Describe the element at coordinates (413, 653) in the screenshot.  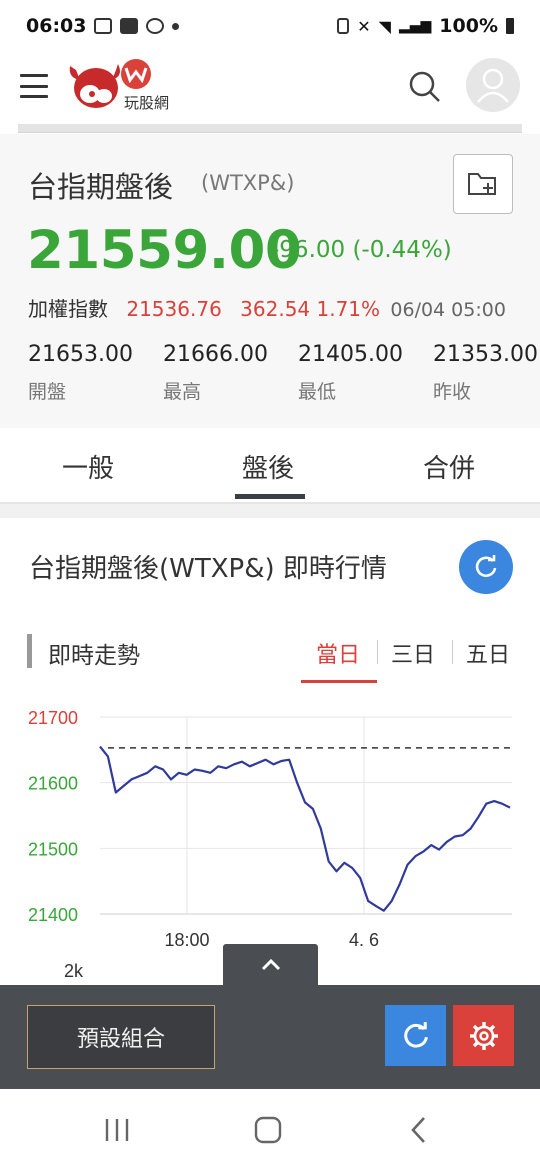
I see `range-tab-3day: 三日` at that location.